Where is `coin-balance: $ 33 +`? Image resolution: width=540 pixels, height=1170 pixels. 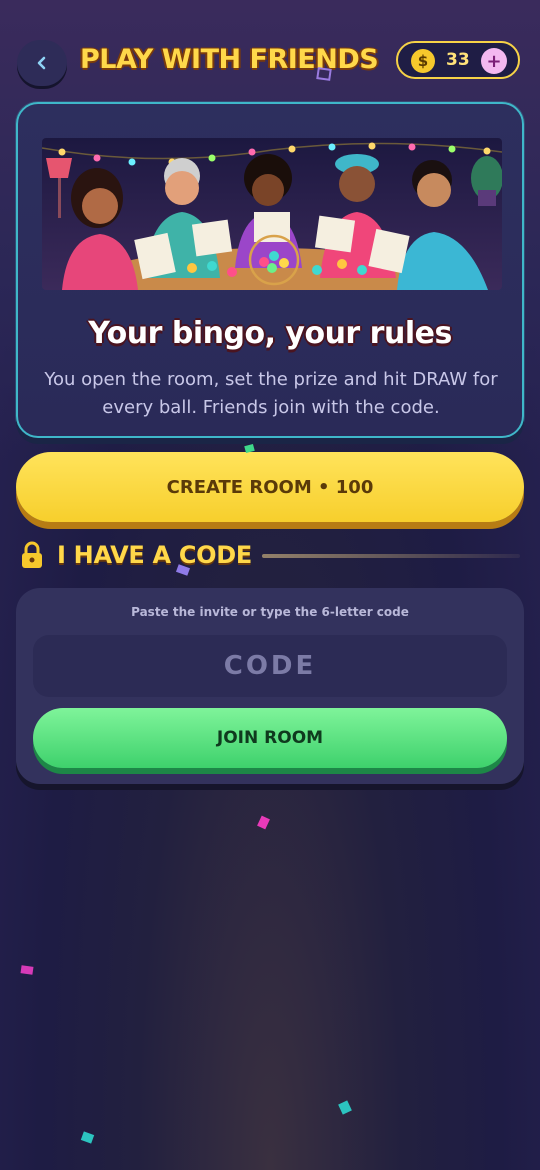 coin-balance: $ 33 + is located at coordinates (458, 60).